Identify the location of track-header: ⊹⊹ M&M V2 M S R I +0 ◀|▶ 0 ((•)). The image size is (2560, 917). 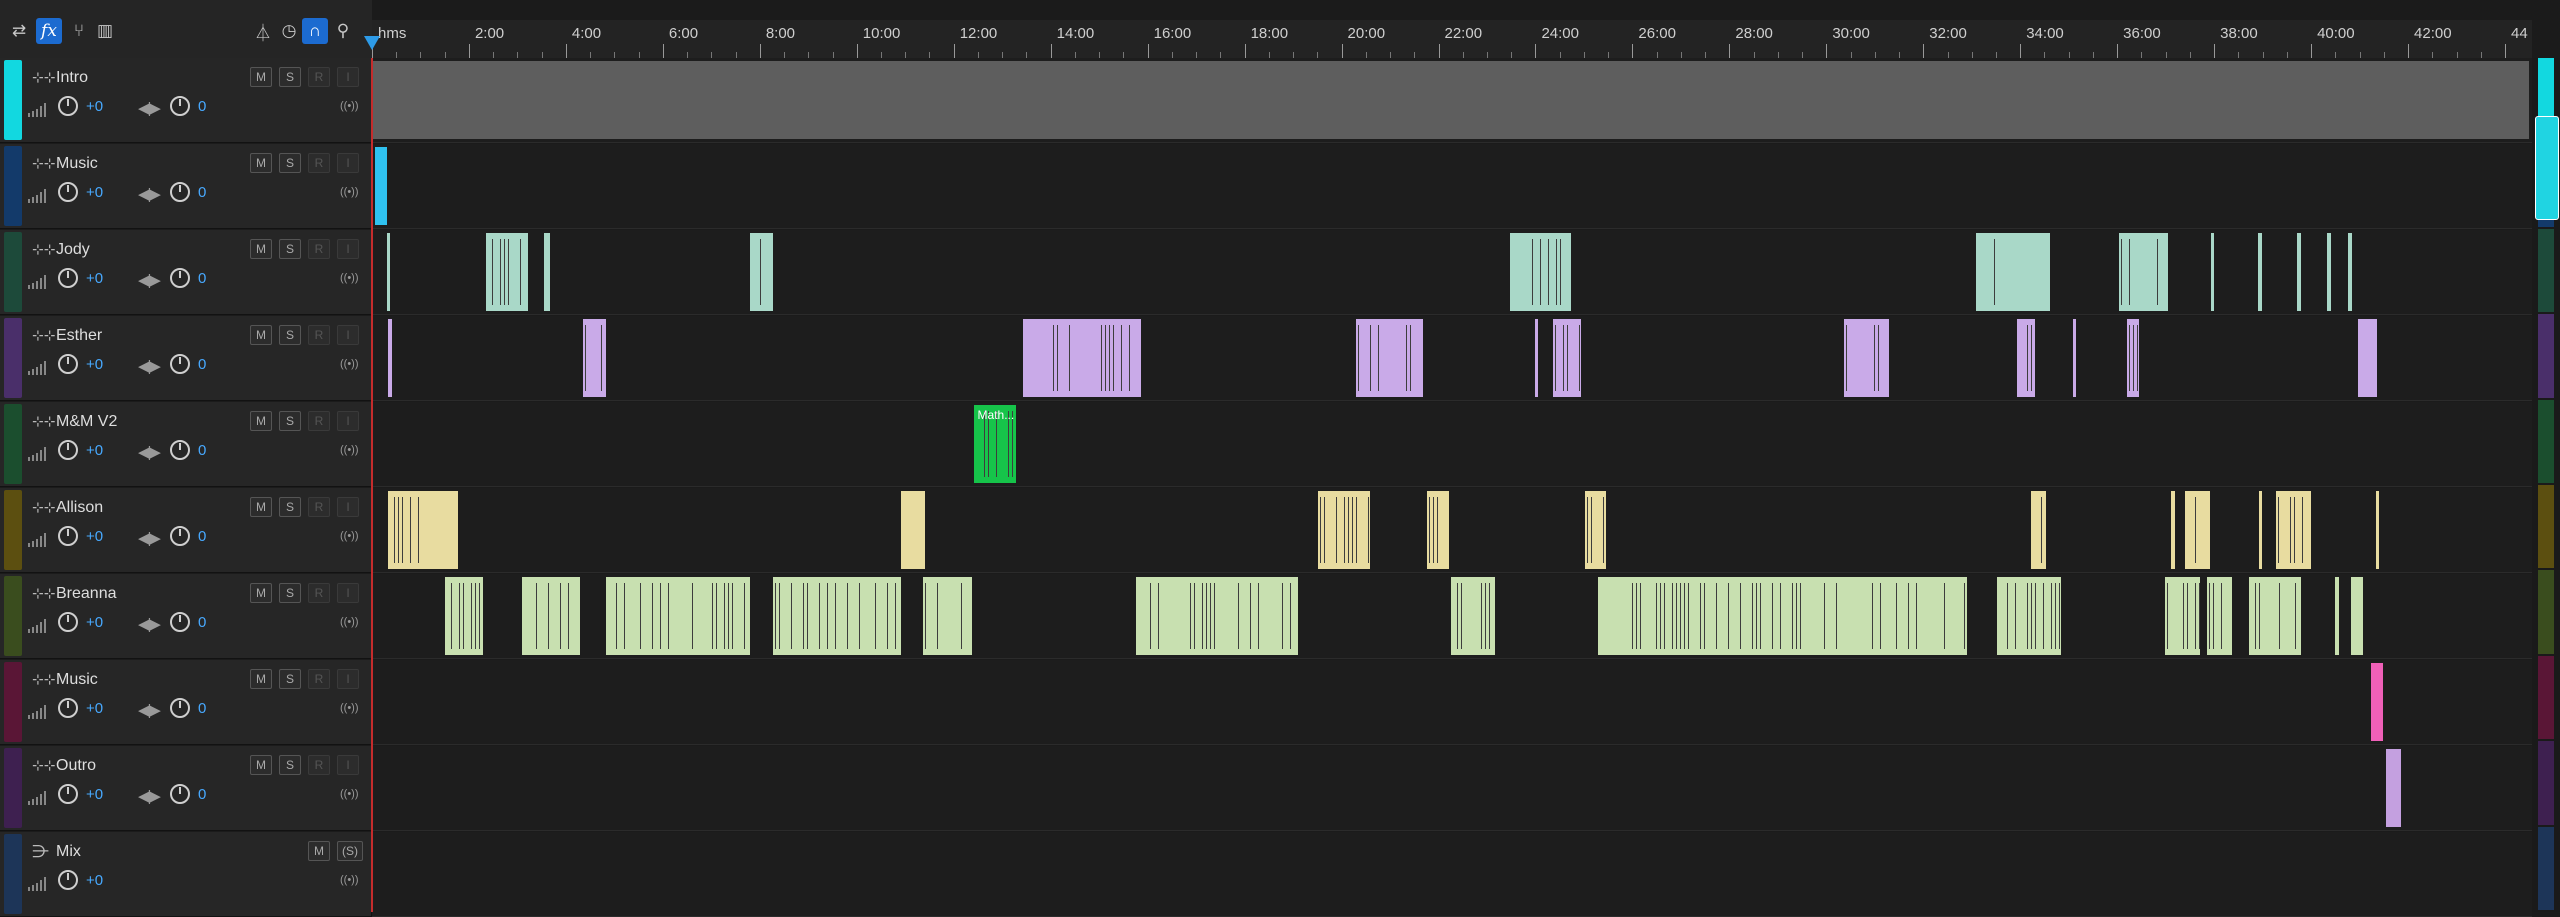
(186, 444).